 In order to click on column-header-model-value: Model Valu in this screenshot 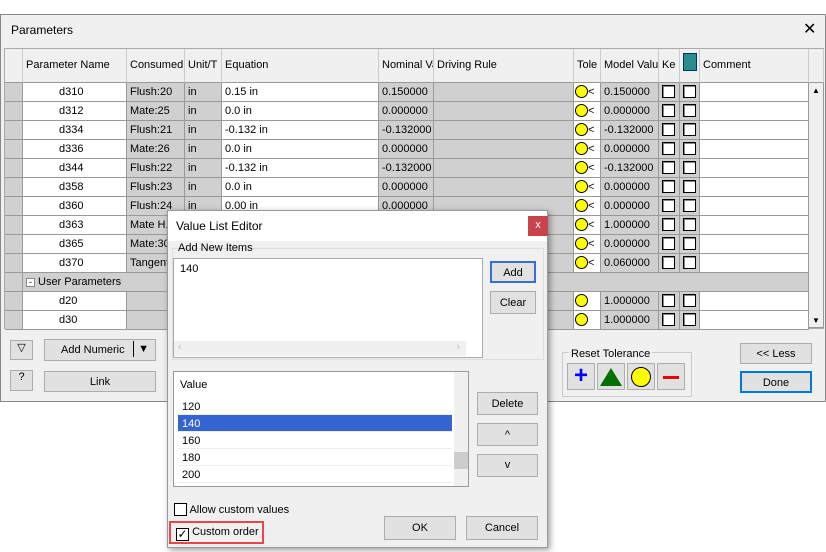, I will do `click(630, 66)`.